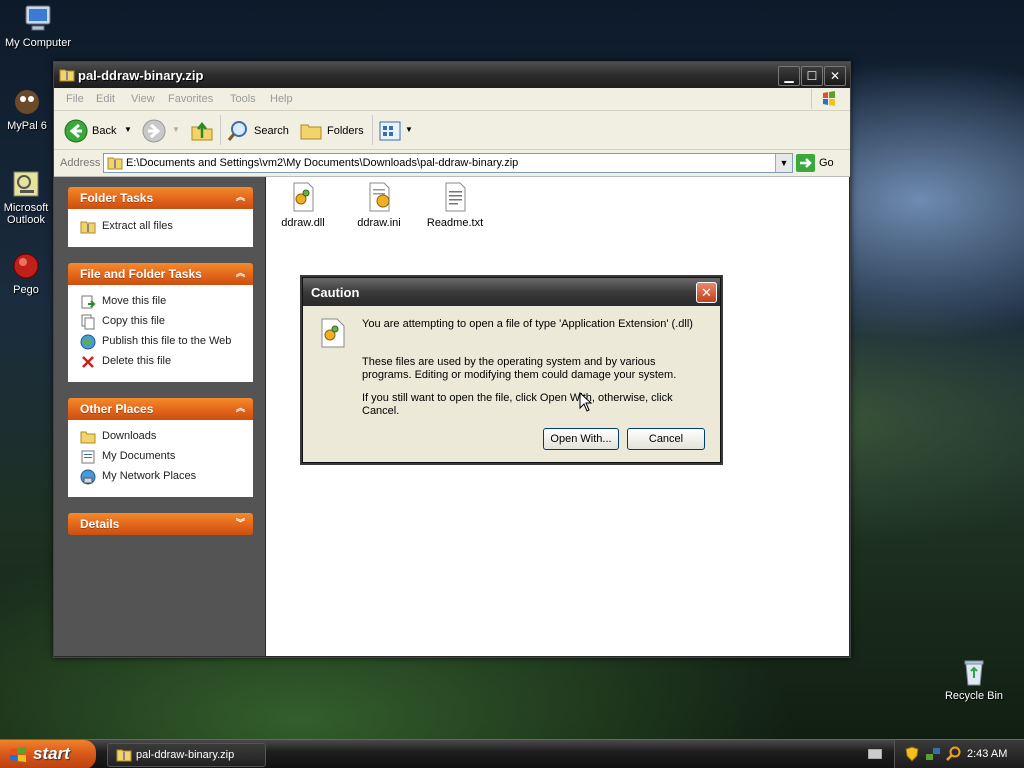  I want to click on clock: 2:43 AM, so click(987, 754).